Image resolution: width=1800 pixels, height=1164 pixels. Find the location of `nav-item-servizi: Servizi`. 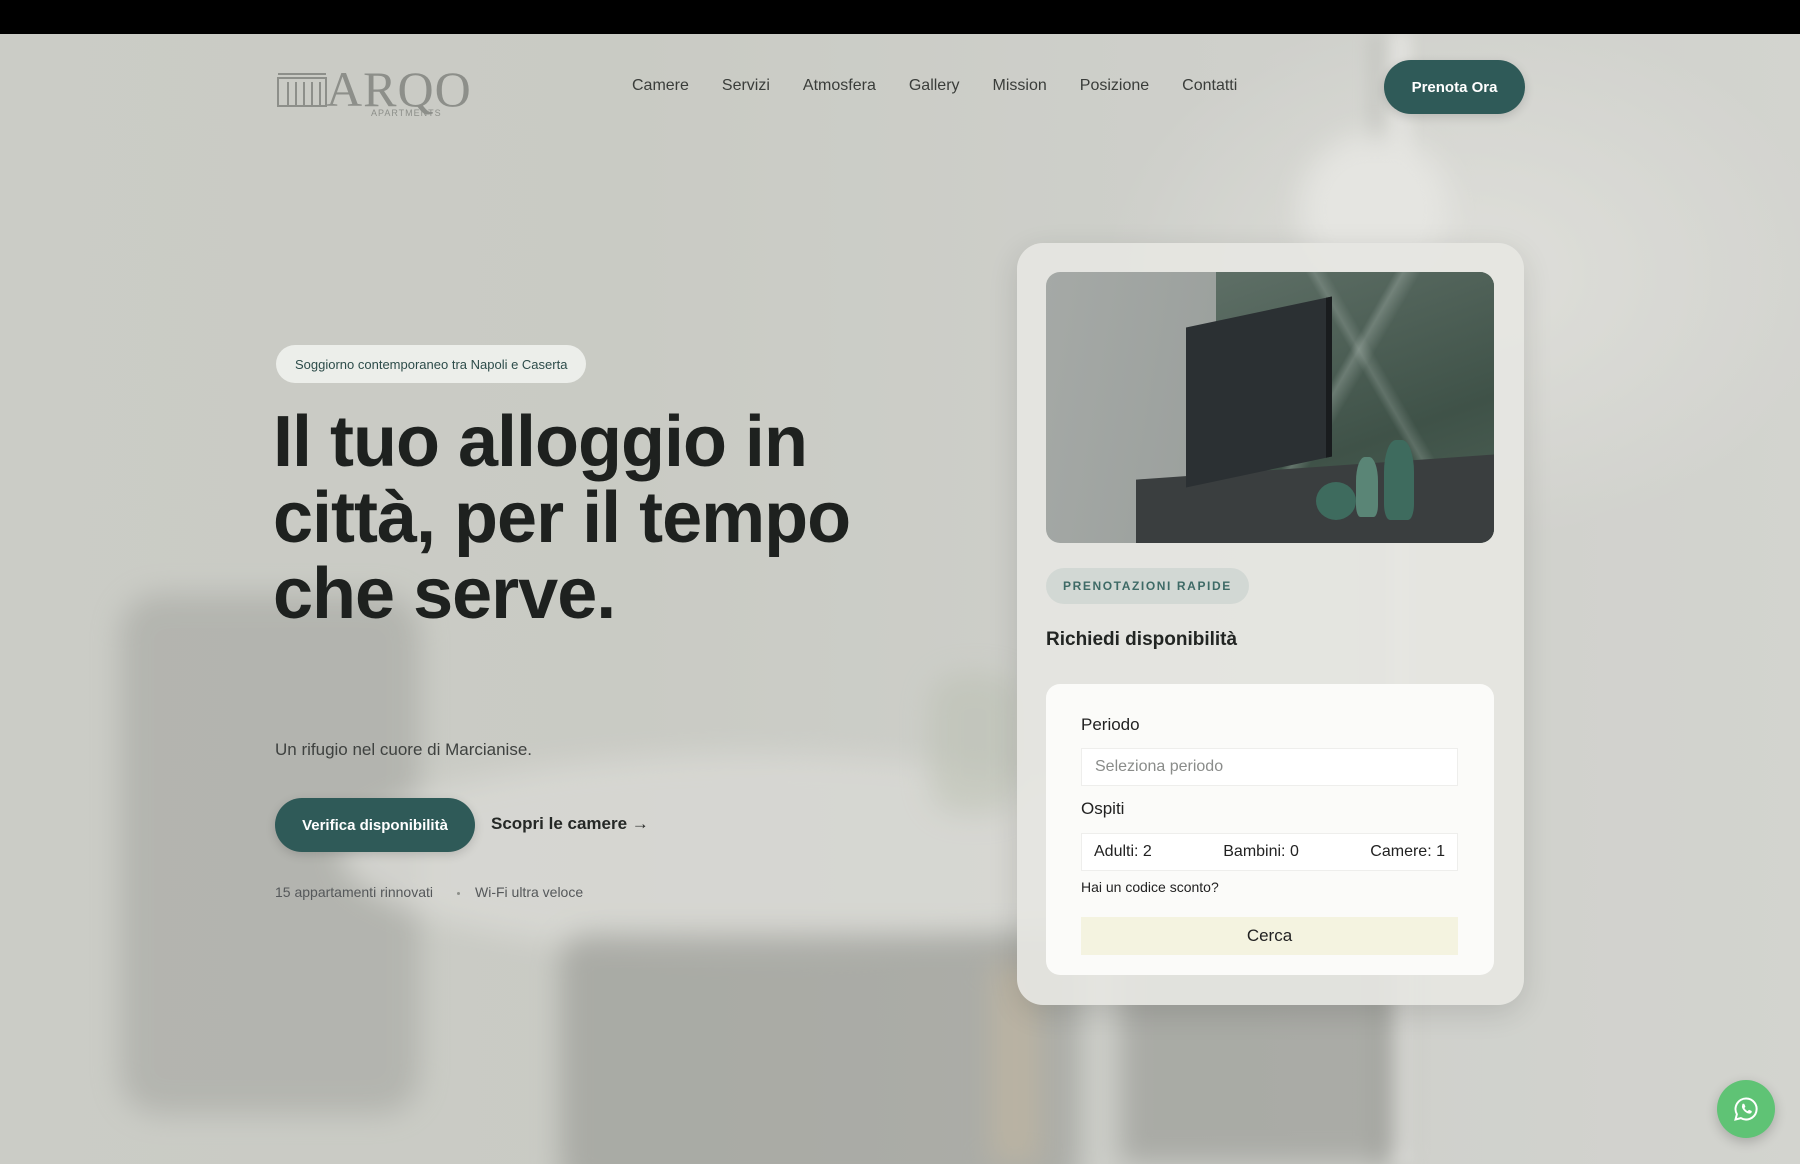

nav-item-servizi: Servizi is located at coordinates (746, 86).